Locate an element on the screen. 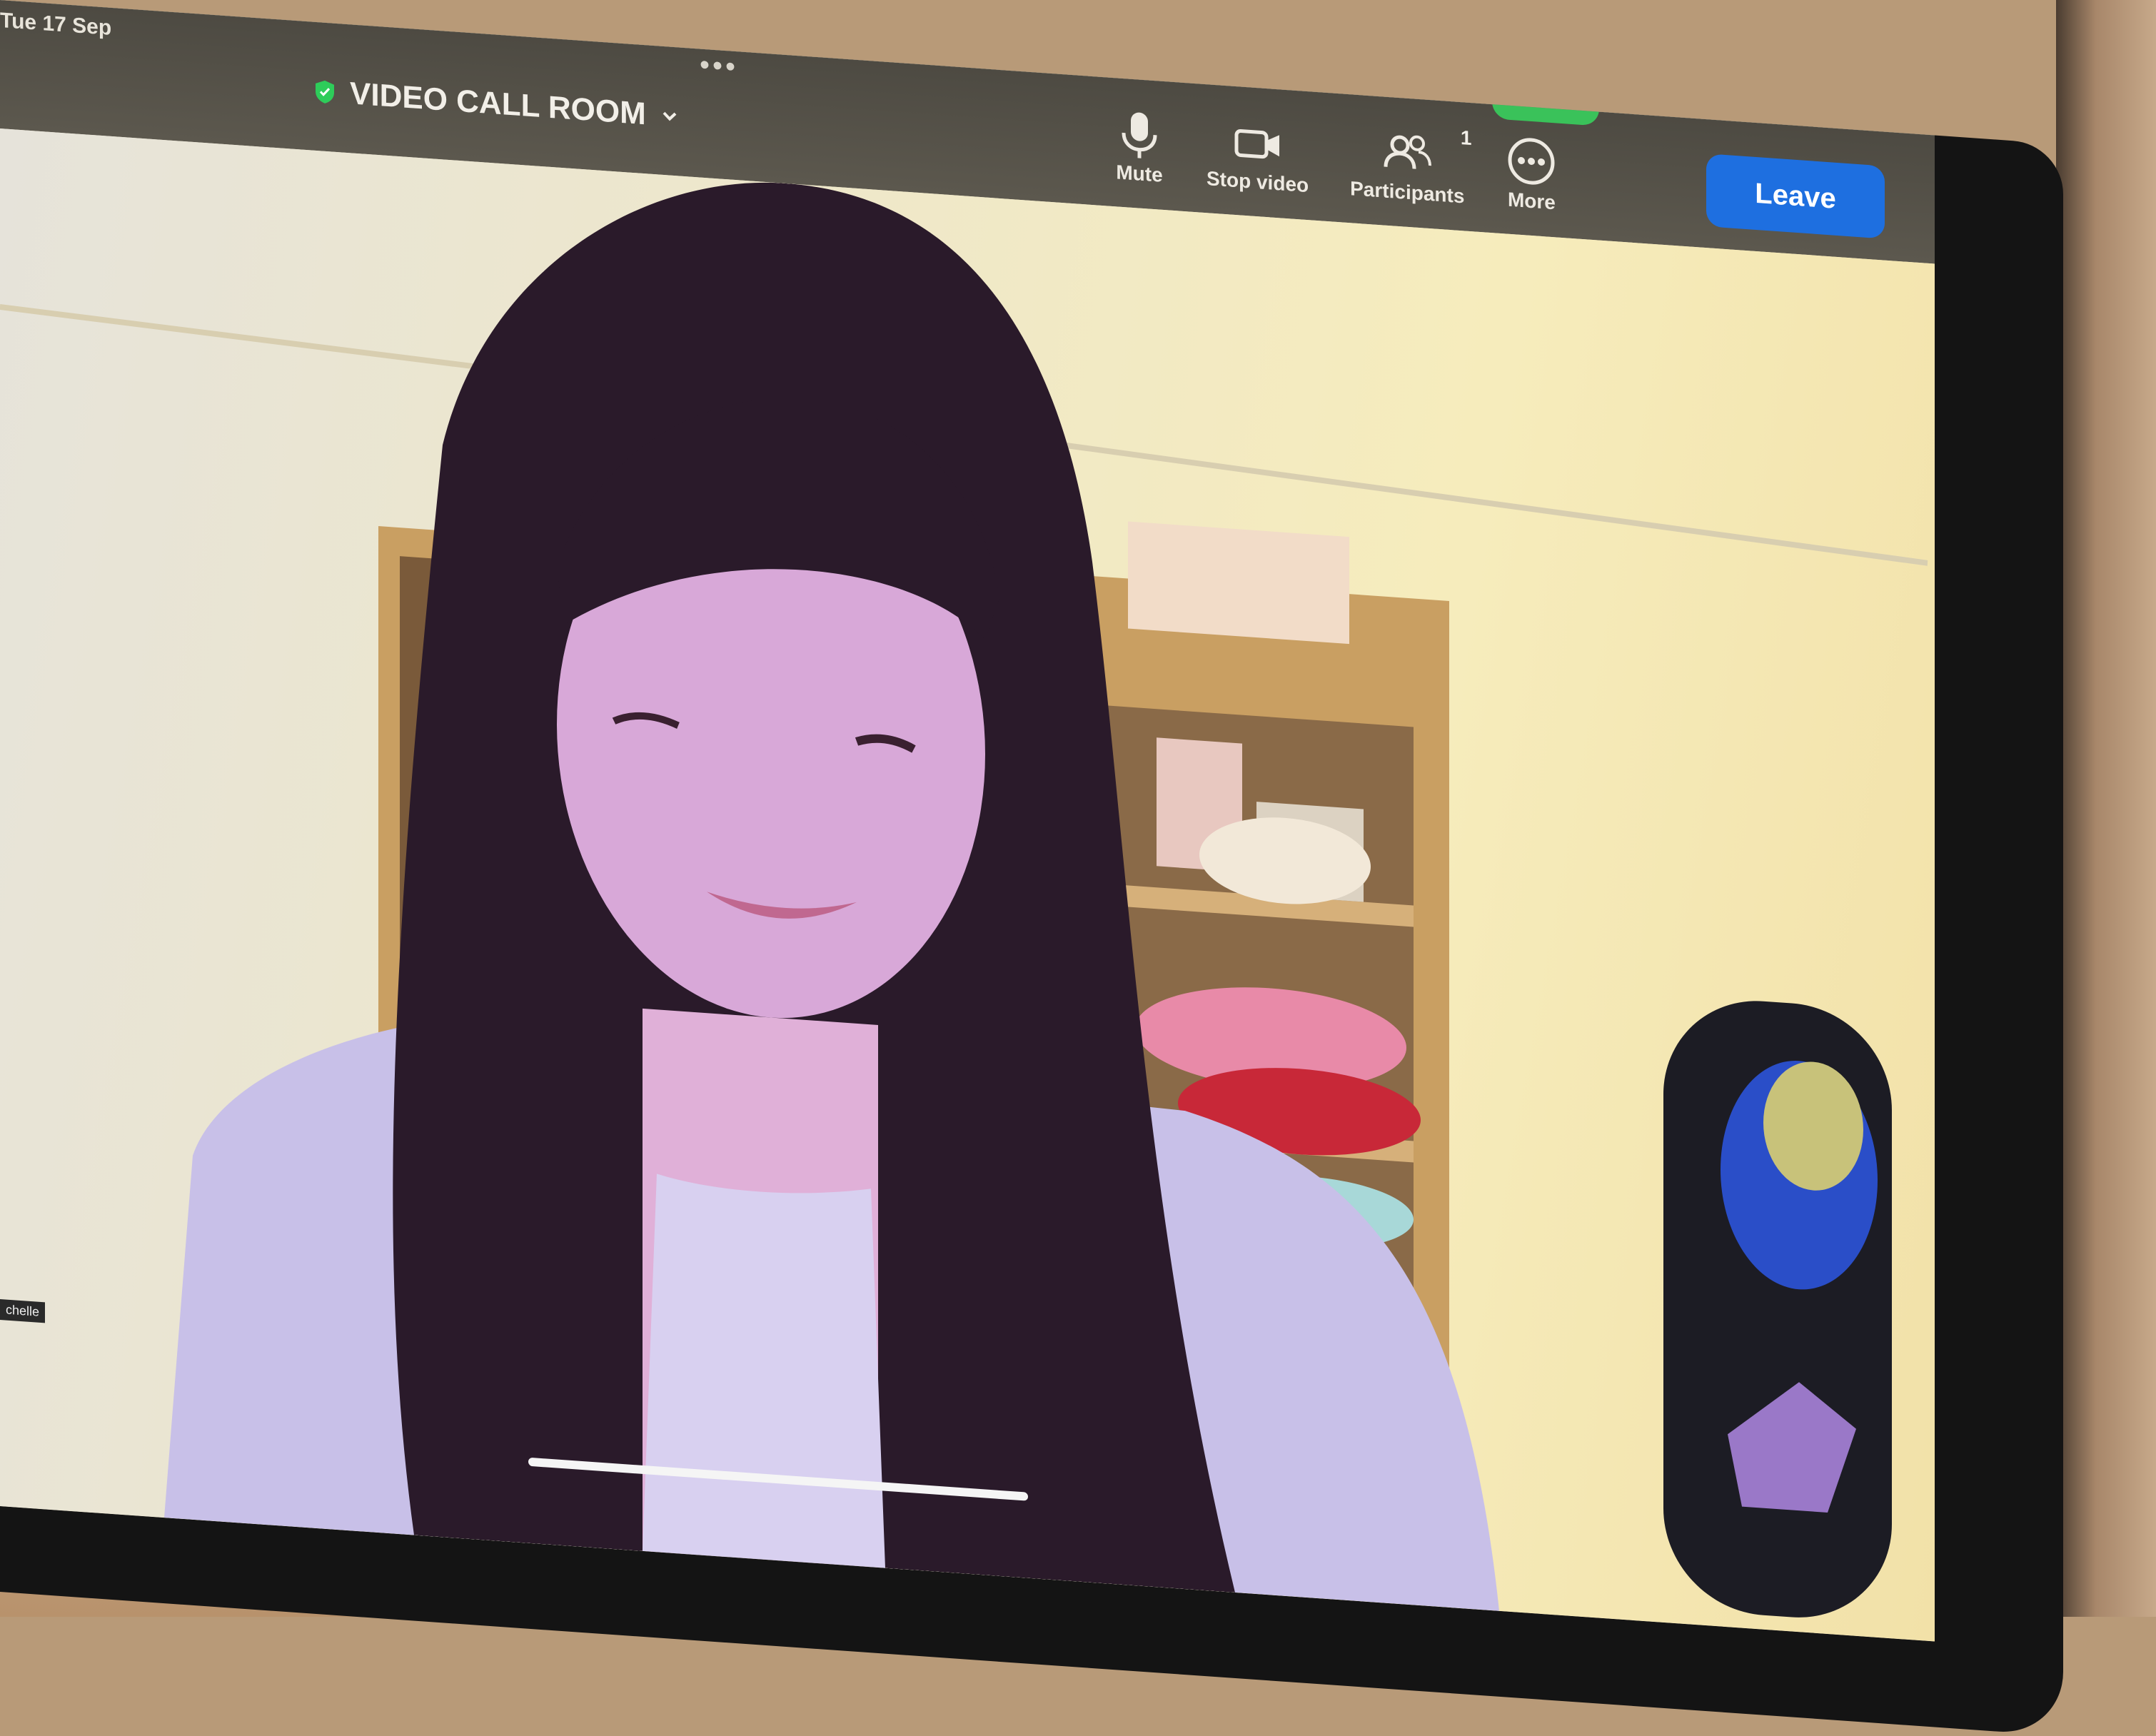 This screenshot has height=1736, width=2156. more-icon is located at coordinates (1532, 161).